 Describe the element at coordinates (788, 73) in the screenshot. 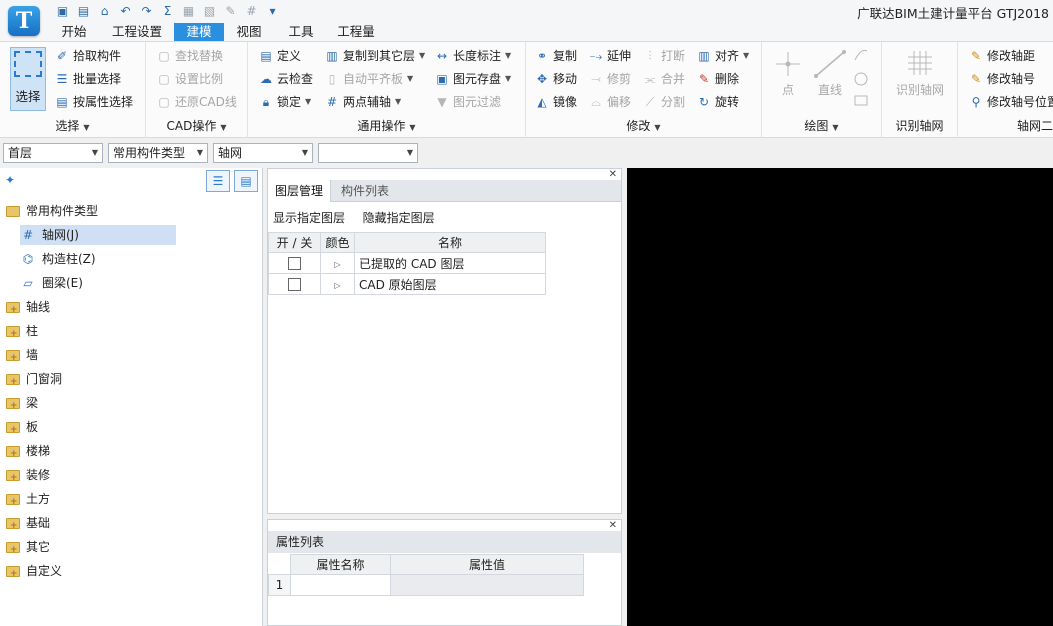

I see `point-button: 点` at that location.